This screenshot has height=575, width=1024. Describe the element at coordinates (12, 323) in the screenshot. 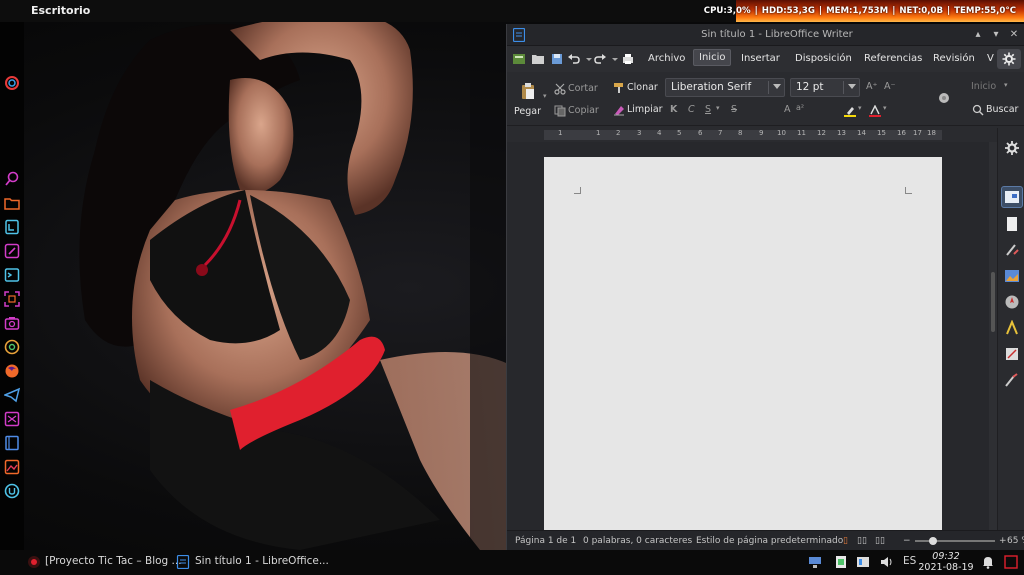

I see `camera-icon` at that location.